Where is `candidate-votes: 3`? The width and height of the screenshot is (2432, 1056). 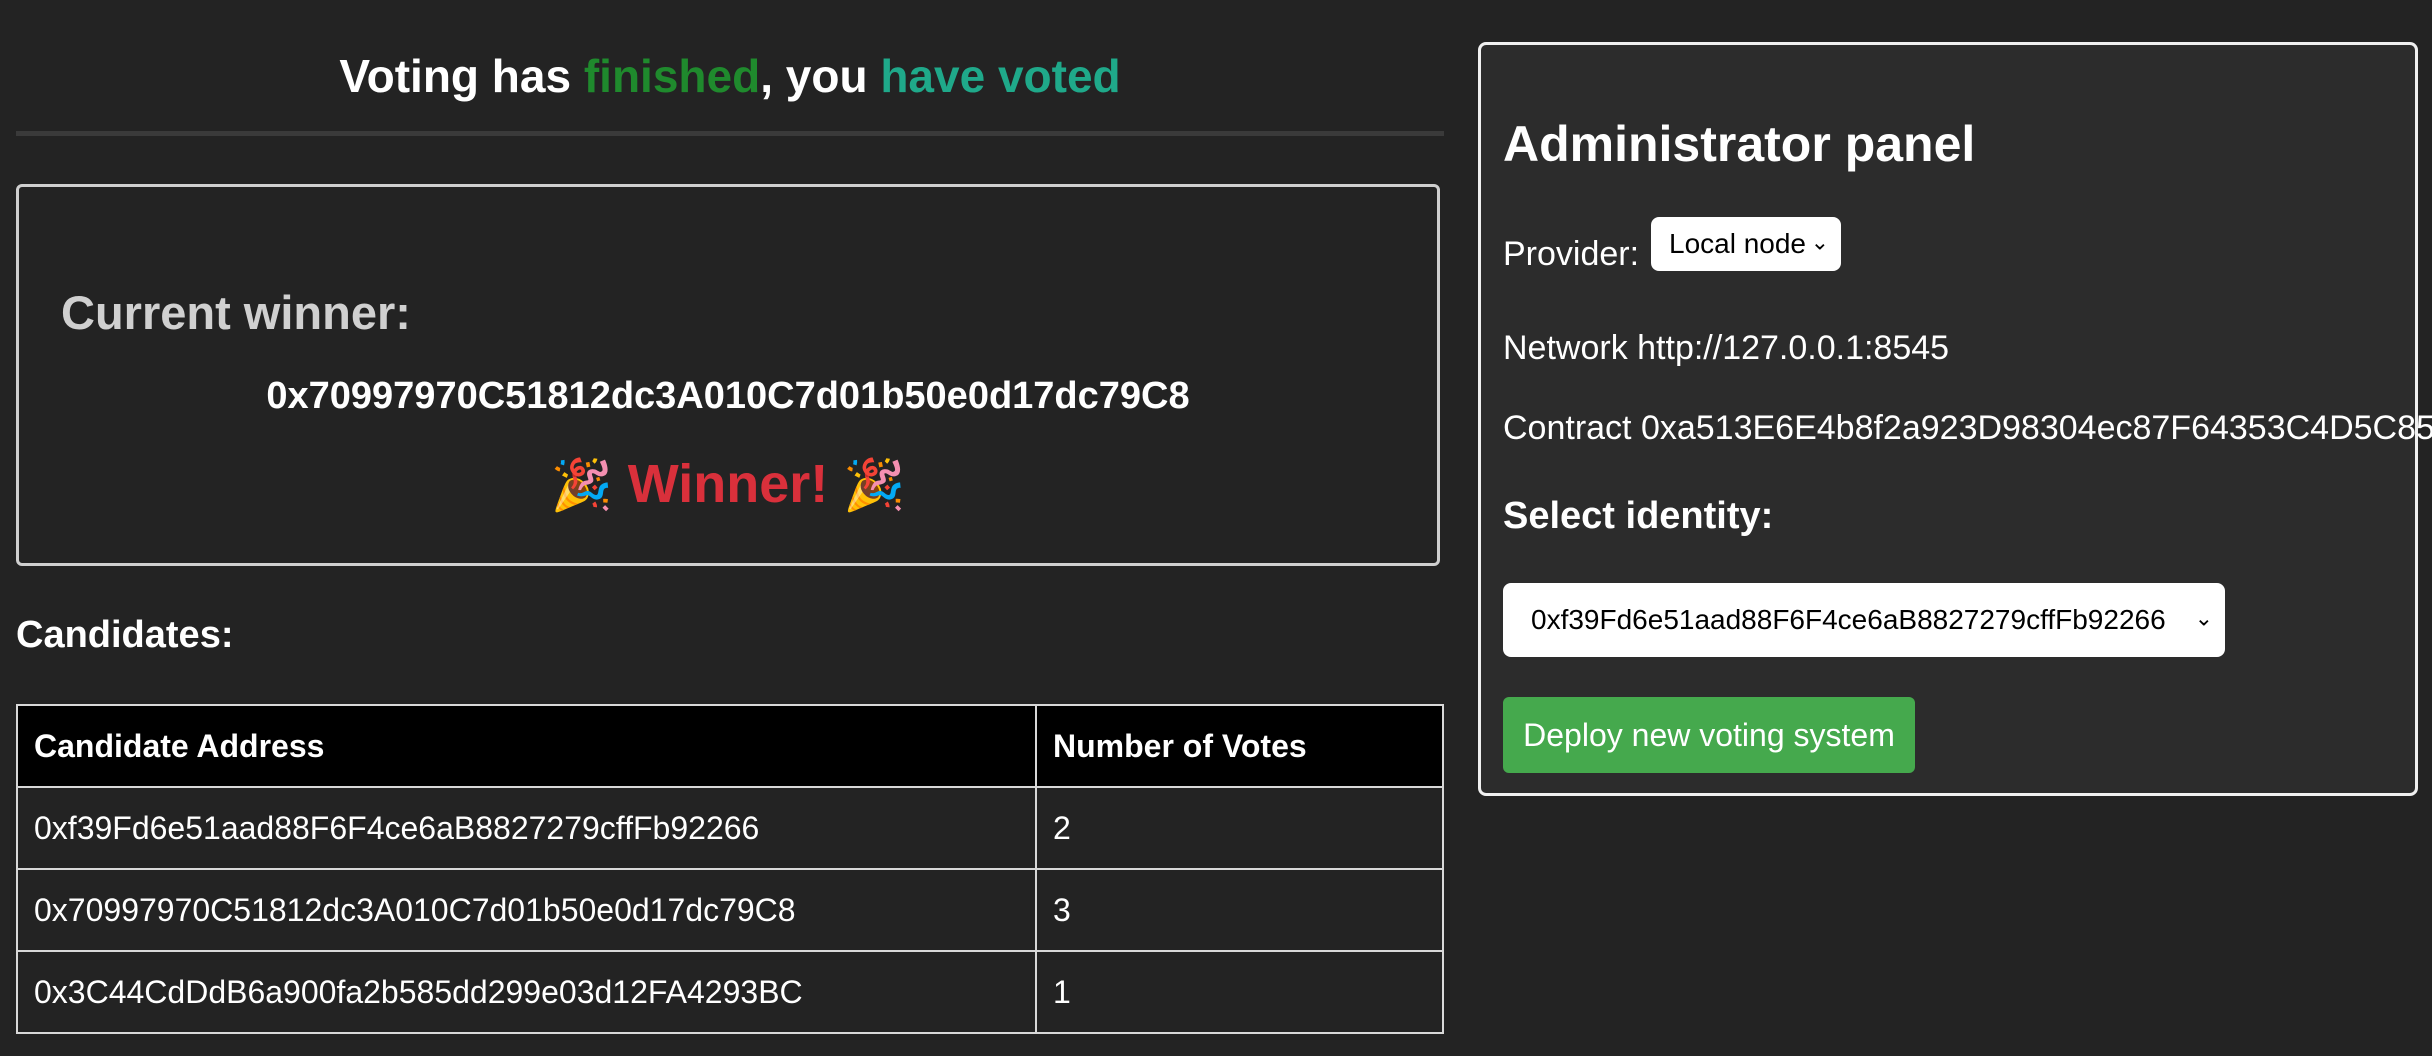 candidate-votes: 3 is located at coordinates (1239, 910).